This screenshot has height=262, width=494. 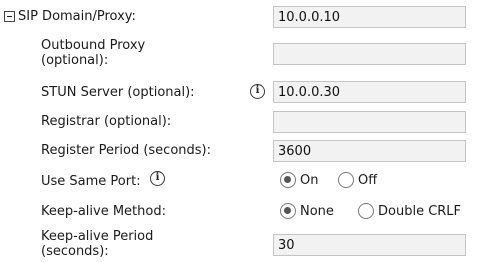 I want to click on stun-server-row: STUN Server (optional): i, so click(x=247, y=93).